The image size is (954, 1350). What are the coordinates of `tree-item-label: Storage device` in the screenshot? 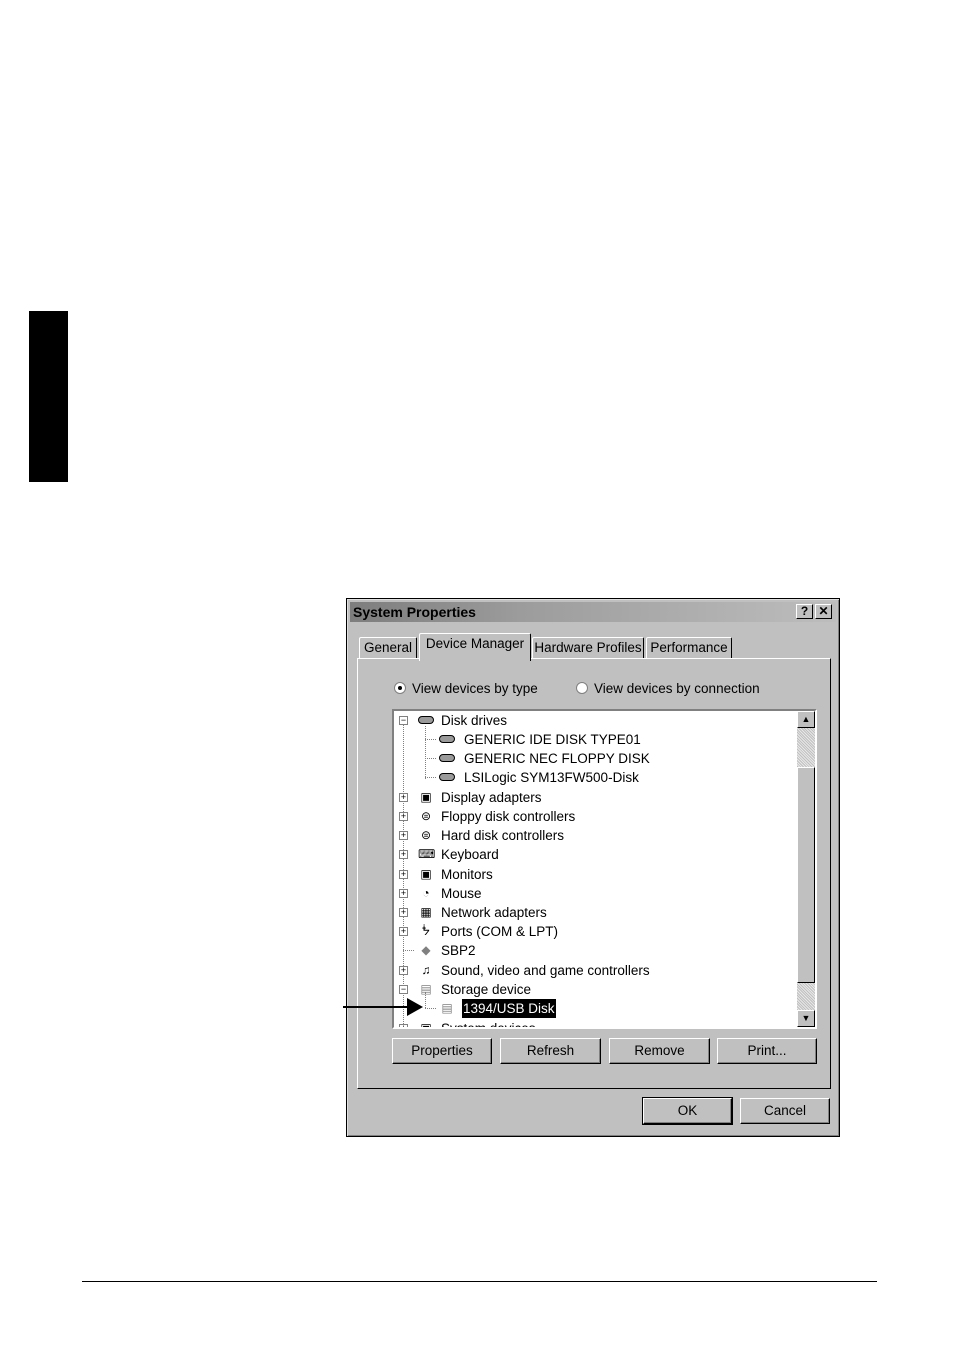 It's located at (486, 989).